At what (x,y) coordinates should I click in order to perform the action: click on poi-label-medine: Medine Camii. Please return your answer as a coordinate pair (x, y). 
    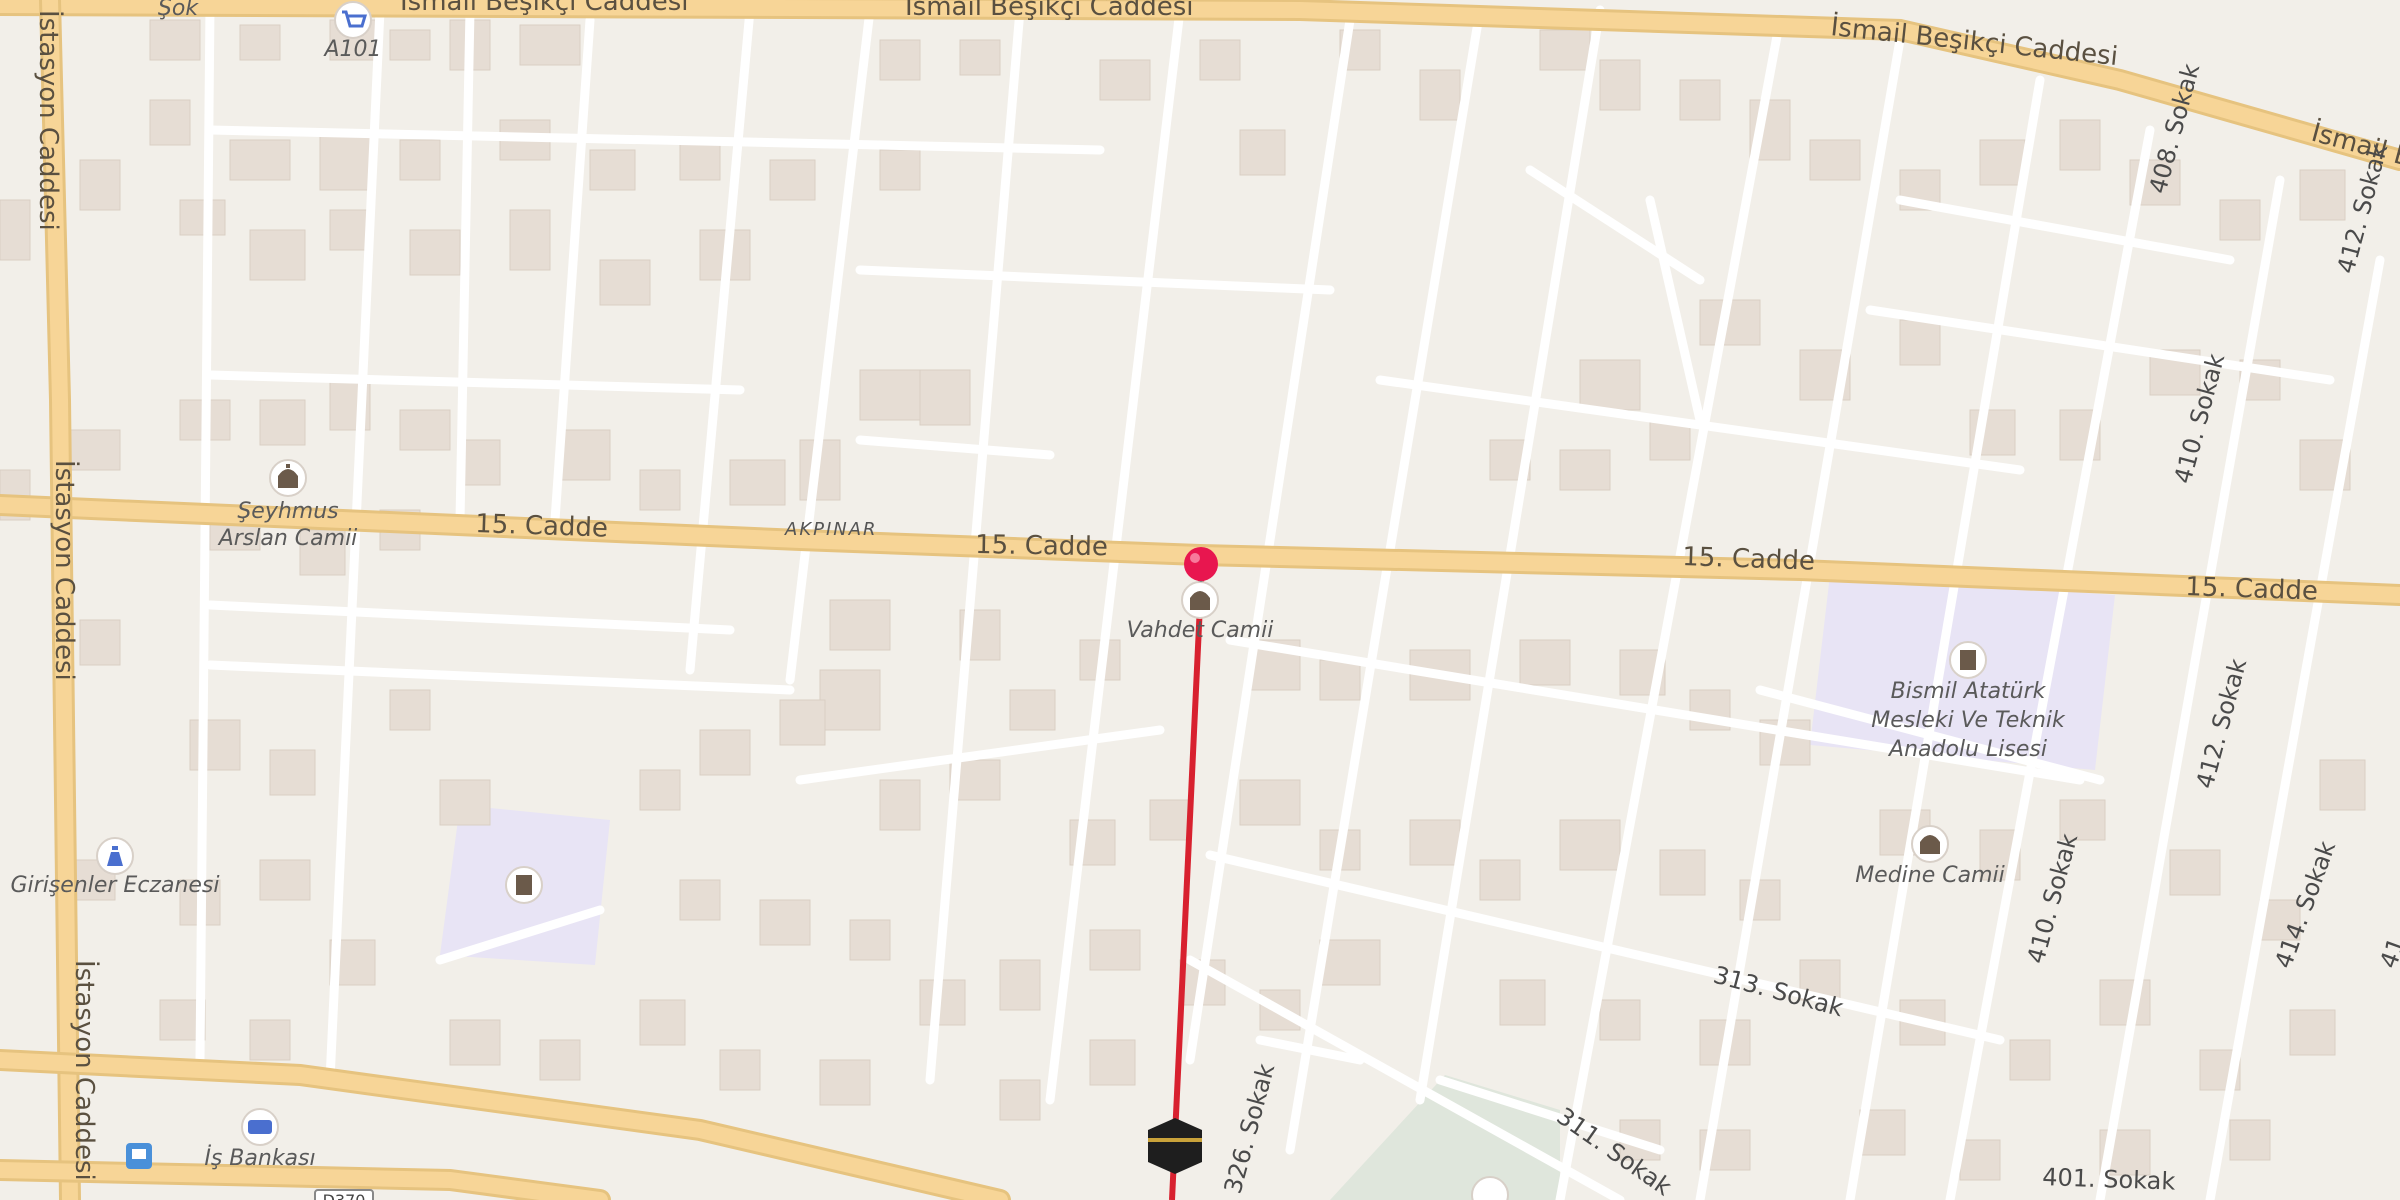
    Looking at the image, I should click on (1930, 875).